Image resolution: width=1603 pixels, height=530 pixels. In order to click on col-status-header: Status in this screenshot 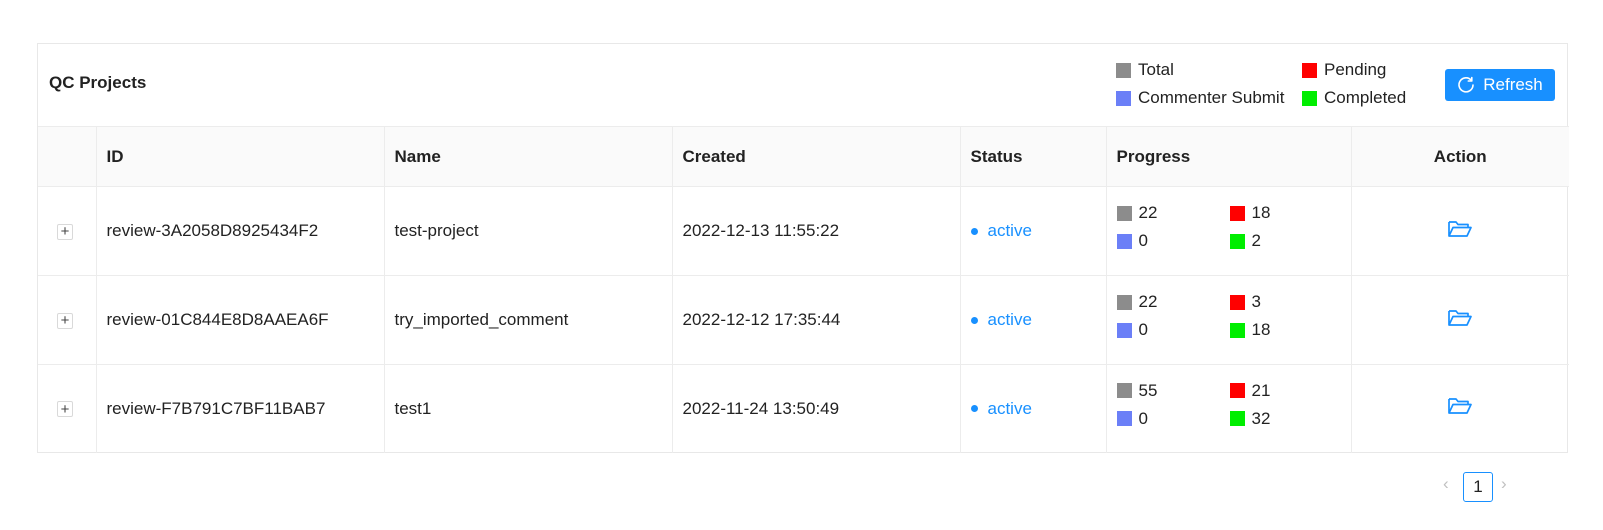, I will do `click(1033, 156)`.